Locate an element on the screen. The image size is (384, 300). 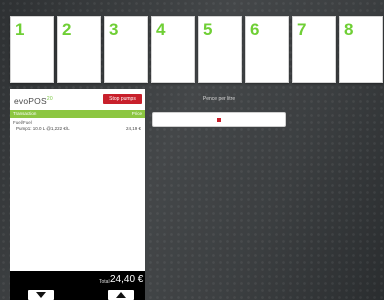
scroll-down-button is located at coordinates (41, 295).